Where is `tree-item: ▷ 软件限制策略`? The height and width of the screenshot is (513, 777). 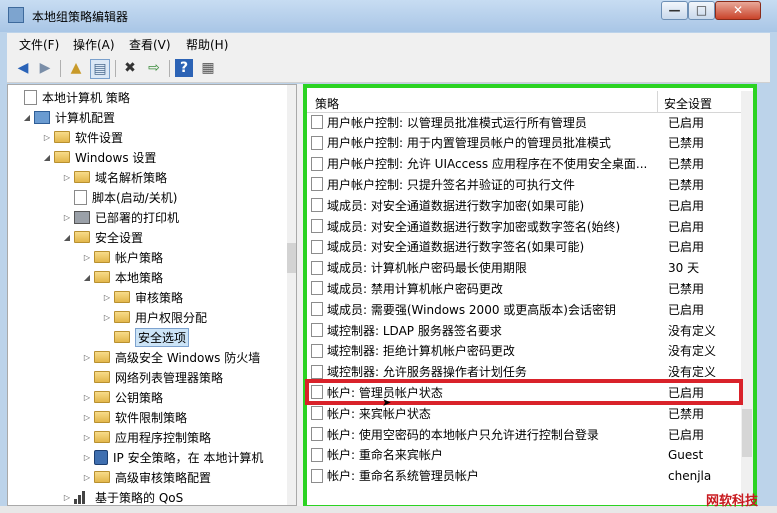
tree-item: ▷ 软件限制策略 is located at coordinates (134, 417).